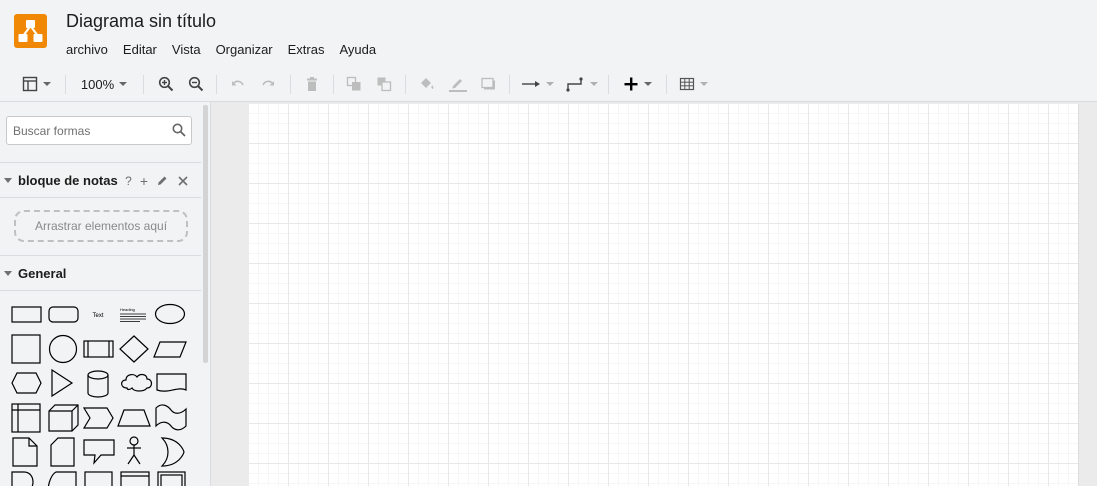  Describe the element at coordinates (98, 349) in the screenshot. I see `process-shape` at that location.